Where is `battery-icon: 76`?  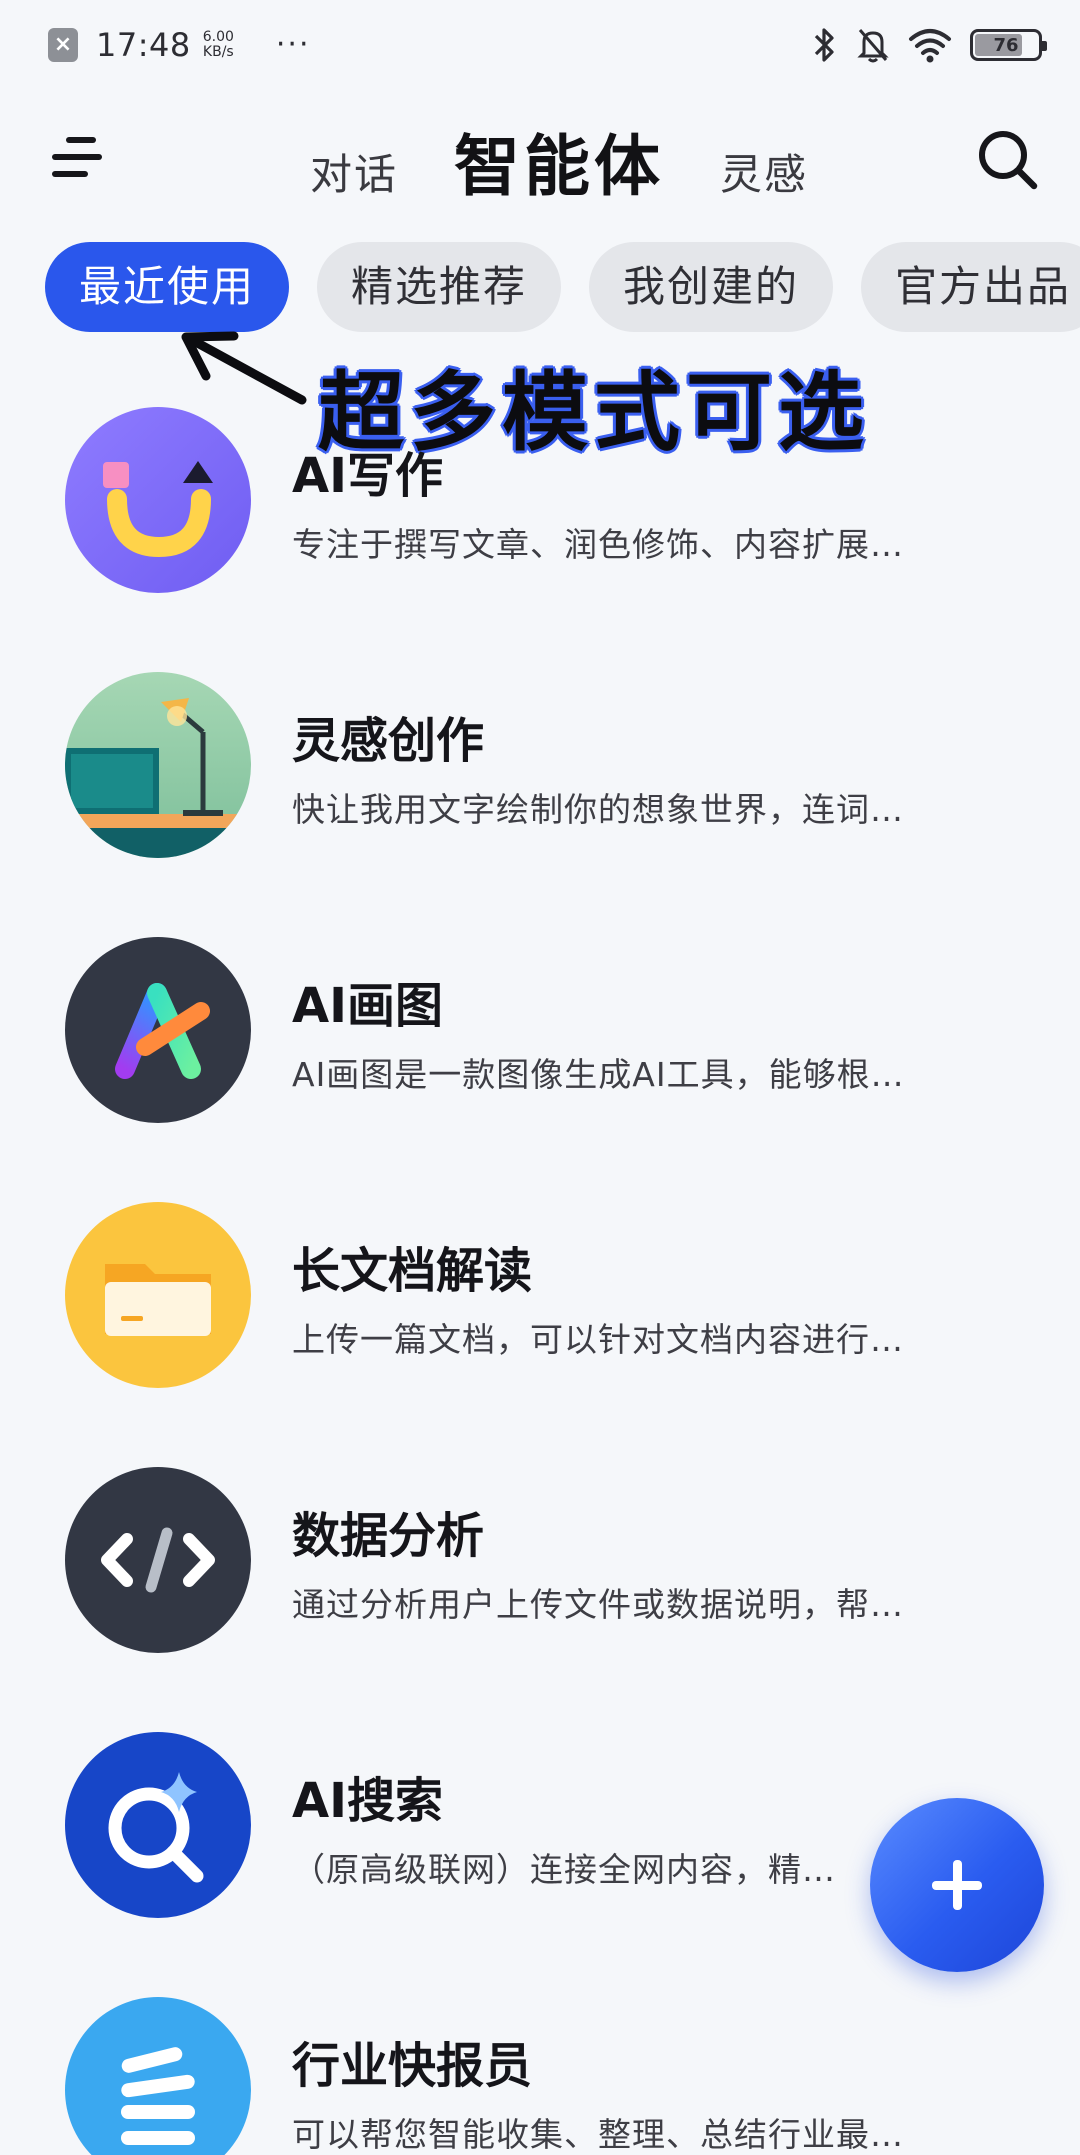 battery-icon: 76 is located at coordinates (1008, 45).